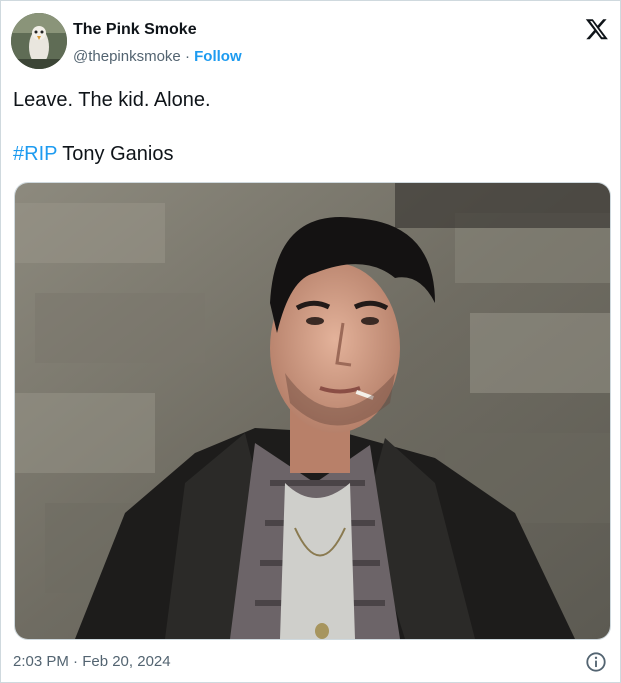 Image resolution: width=621 pixels, height=683 pixels. I want to click on tweet-text-line-2: #RIP Tony Ganios, so click(93, 154).